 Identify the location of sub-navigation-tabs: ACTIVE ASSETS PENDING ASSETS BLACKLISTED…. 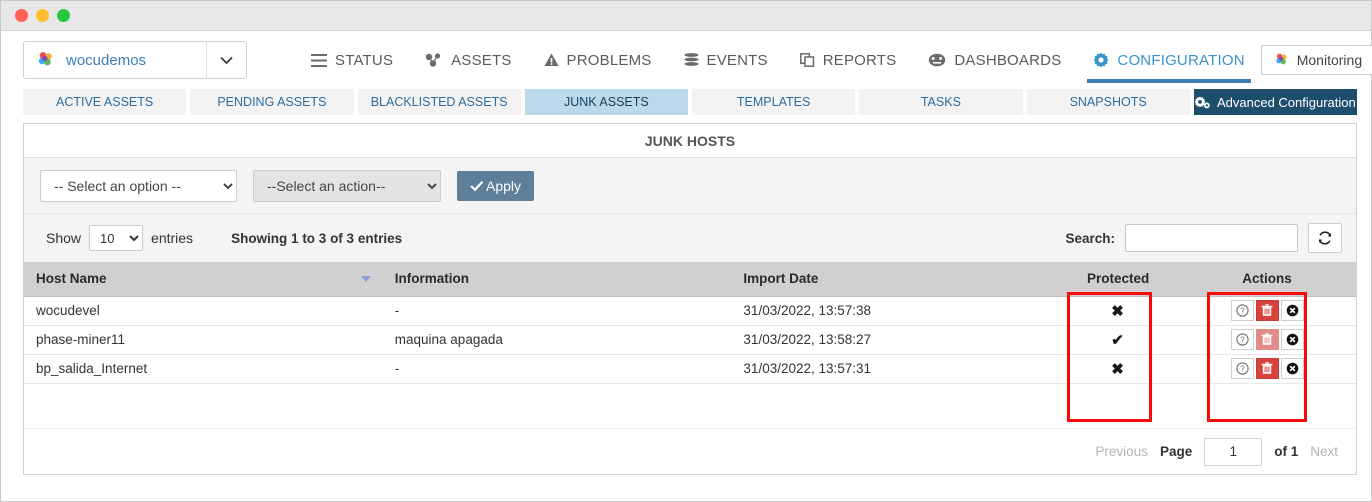
(686, 102).